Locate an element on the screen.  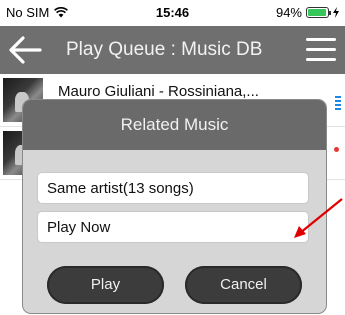
page-title: Play Queue : Music DB is located at coordinates (164, 49).